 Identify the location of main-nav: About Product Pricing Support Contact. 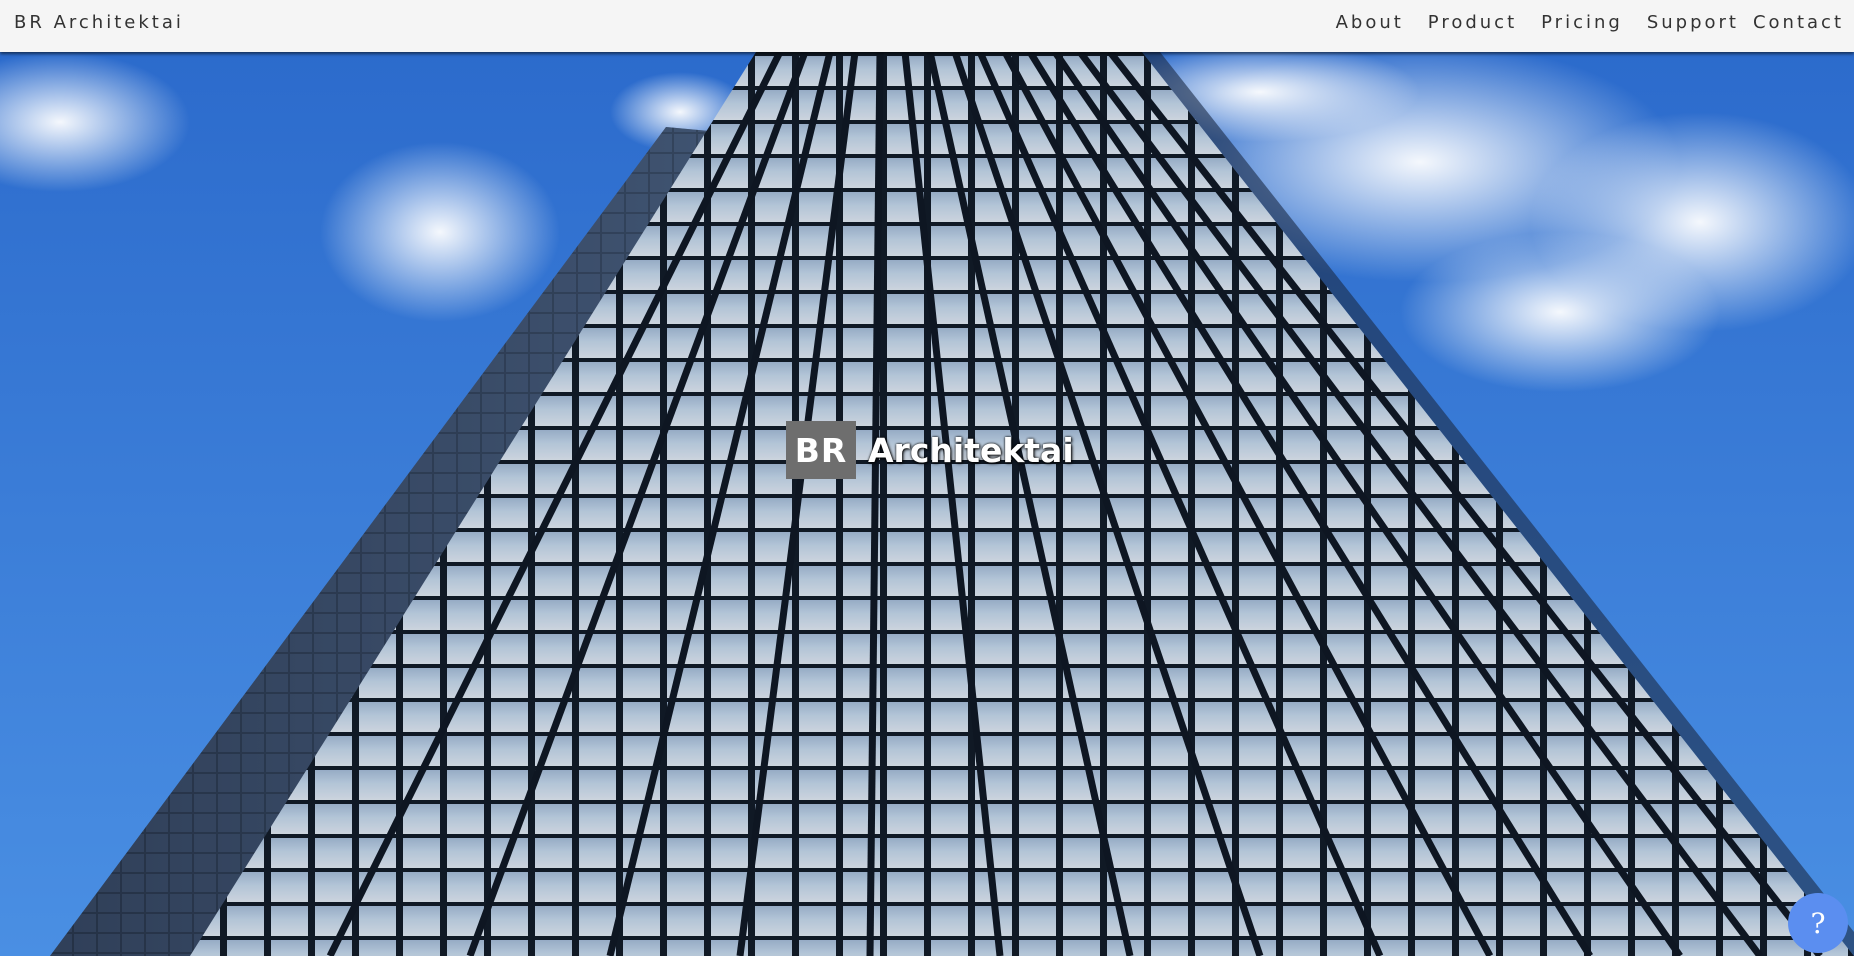
(1583, 22).